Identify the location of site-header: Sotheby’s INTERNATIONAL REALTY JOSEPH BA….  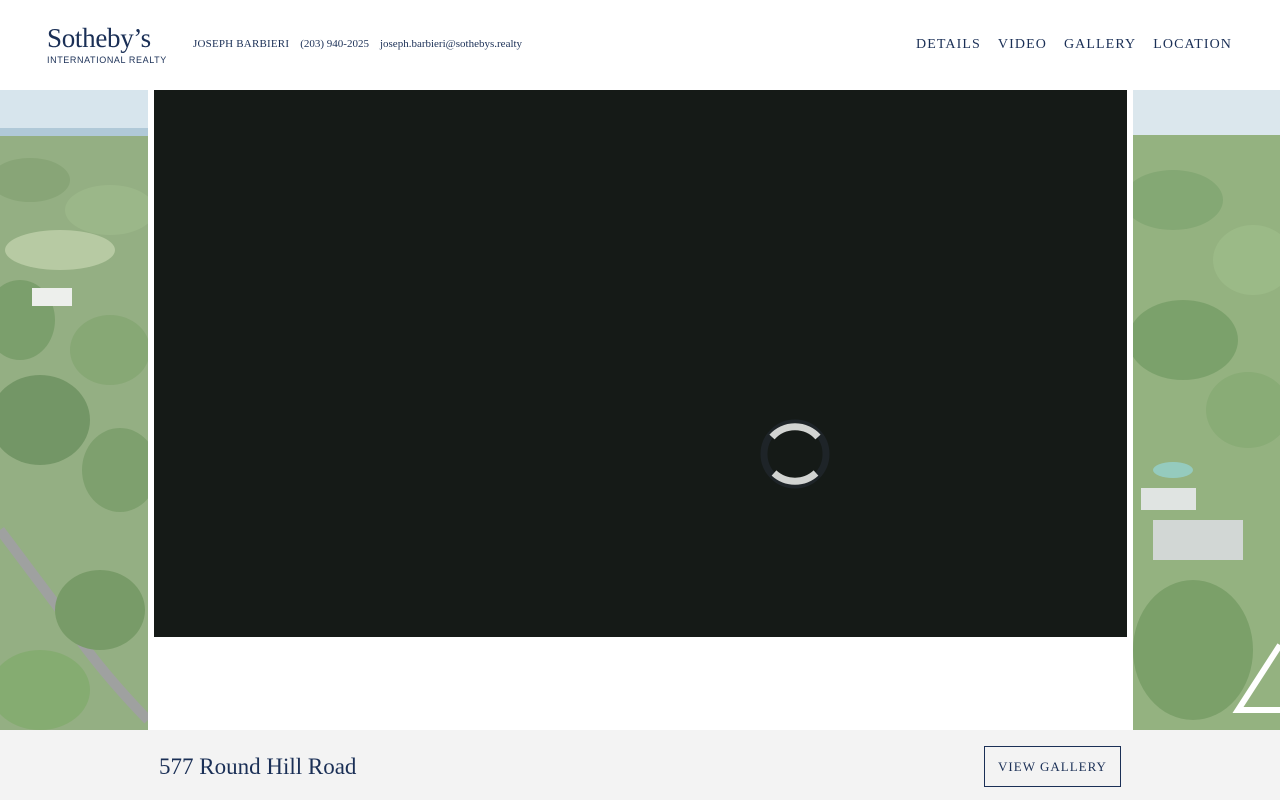
(640, 45).